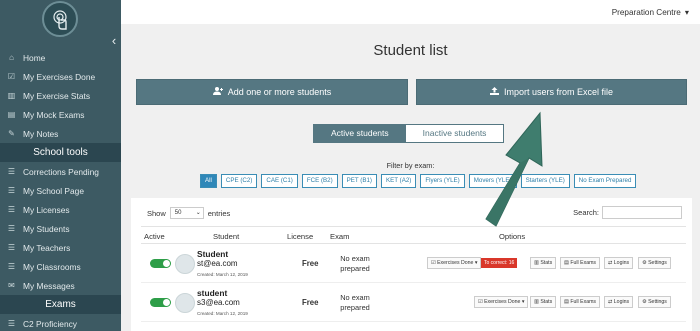 This screenshot has height=331, width=700. I want to click on sidebar-item-label: Corrections Pending, so click(61, 171).